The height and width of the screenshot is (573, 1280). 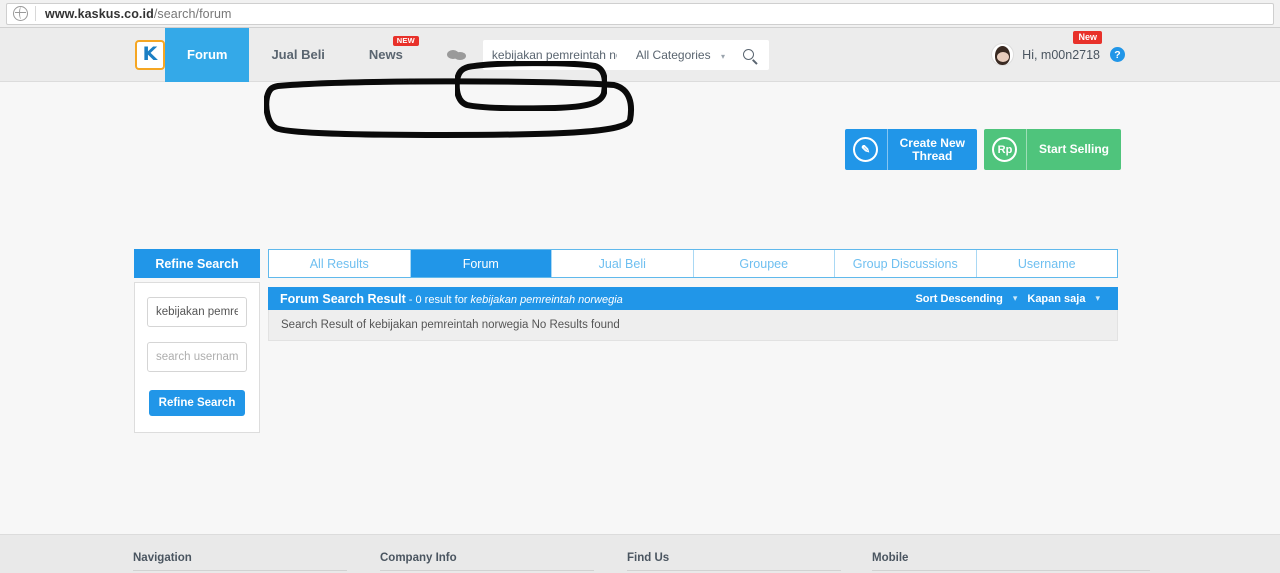 I want to click on refine-search-tab: Refine Search, so click(x=197, y=263).